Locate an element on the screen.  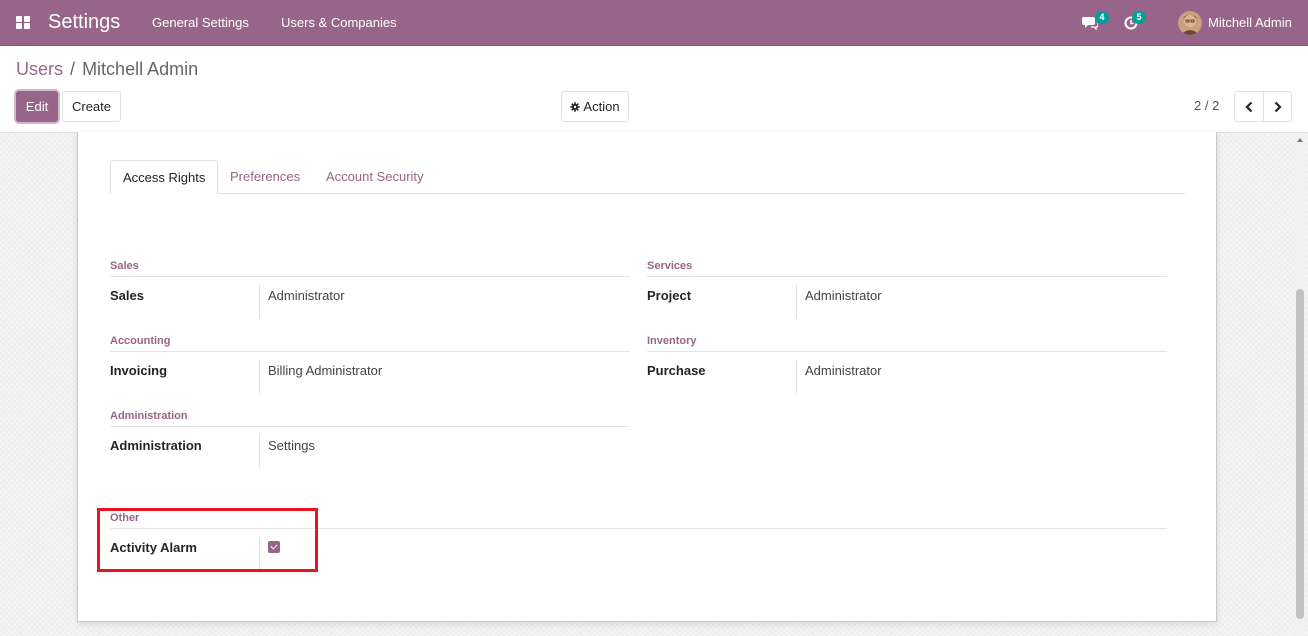
field-label-invoicing: Invoicing is located at coordinates (139, 370).